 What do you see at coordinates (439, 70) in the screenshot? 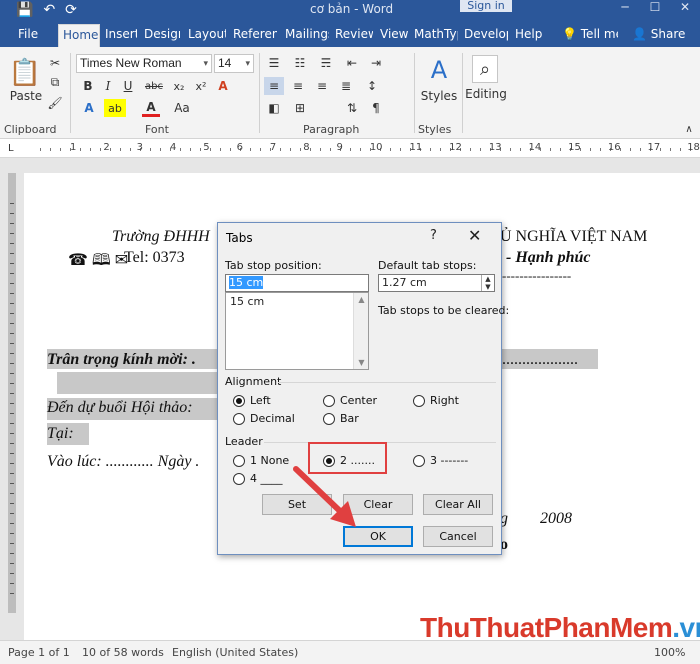
I see `styles-icon: A` at bounding box center [439, 70].